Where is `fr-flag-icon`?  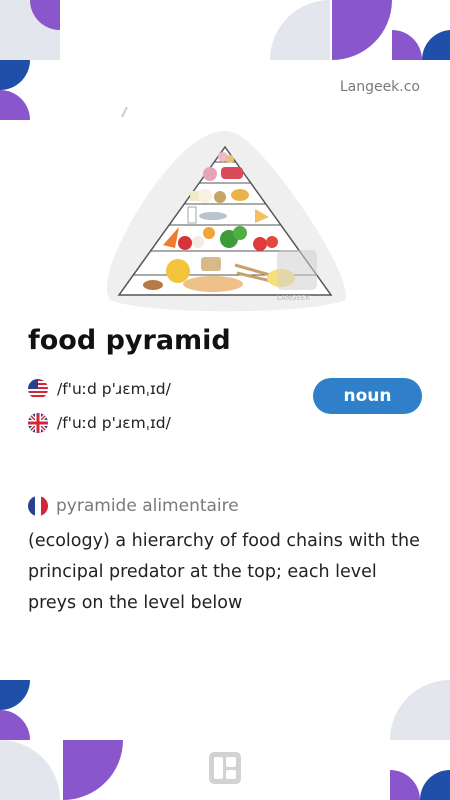 fr-flag-icon is located at coordinates (38, 506).